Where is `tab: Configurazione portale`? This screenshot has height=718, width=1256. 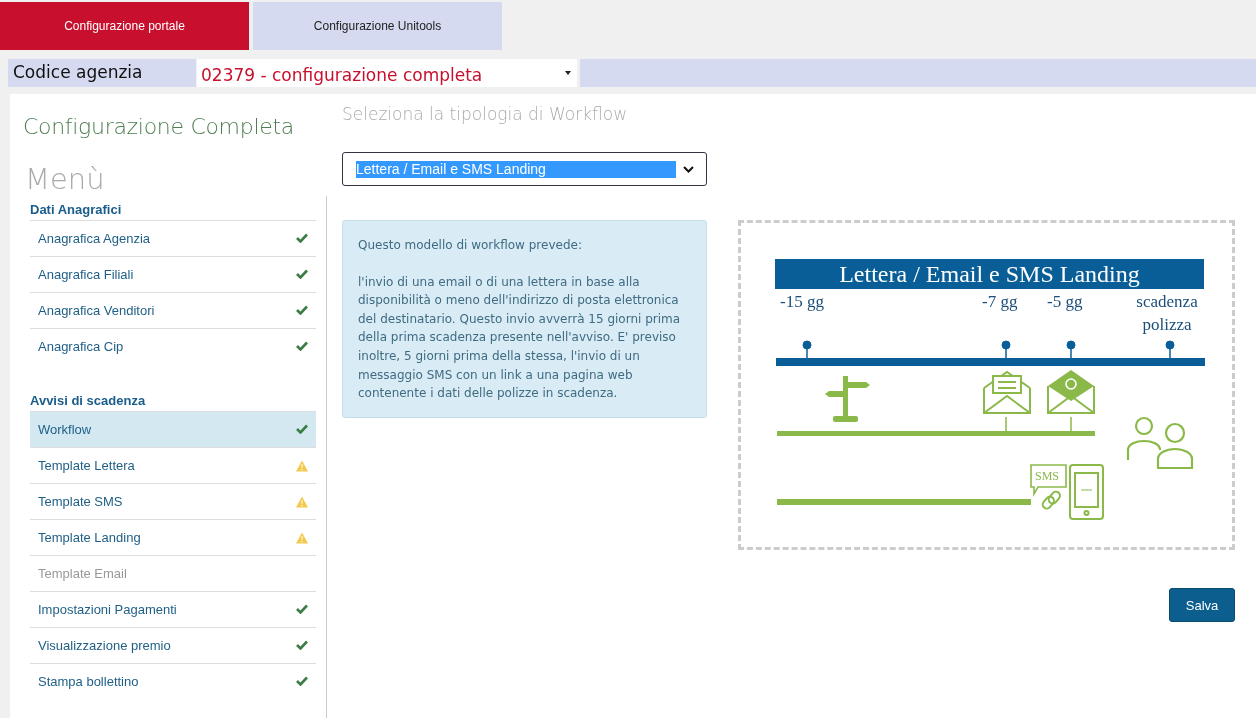
tab: Configurazione portale is located at coordinates (124, 26).